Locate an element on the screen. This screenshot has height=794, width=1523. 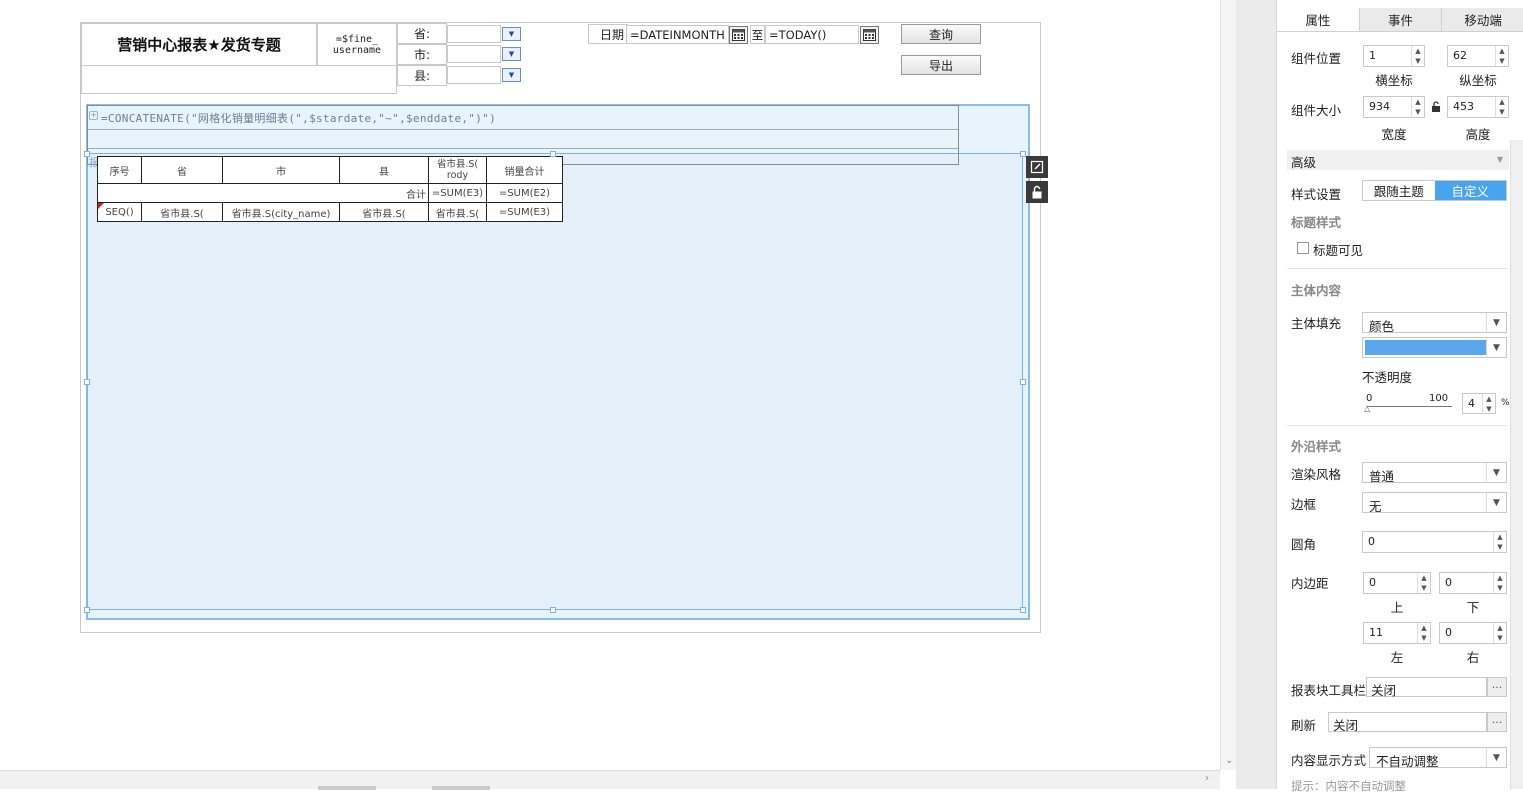
panel-scrollbar is located at coordinates (1516, 464).